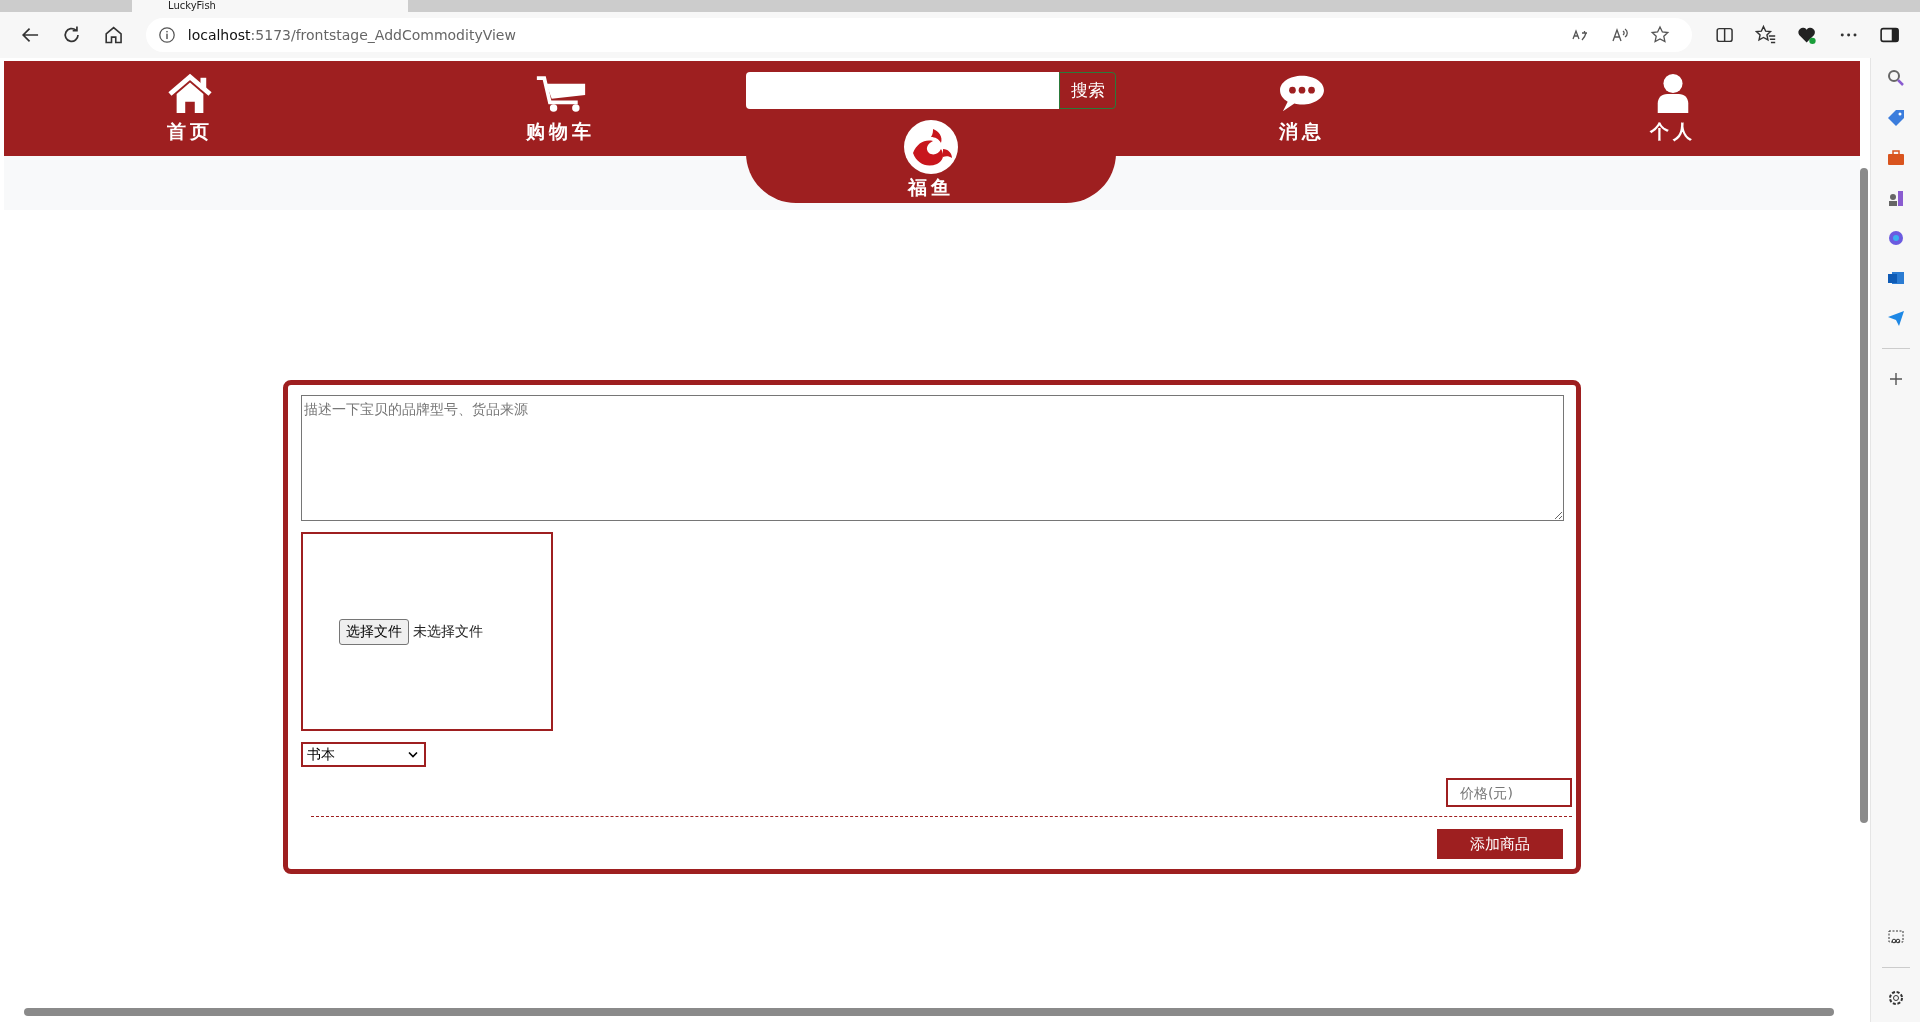  I want to click on add-product-button: 添加商品, so click(1500, 844).